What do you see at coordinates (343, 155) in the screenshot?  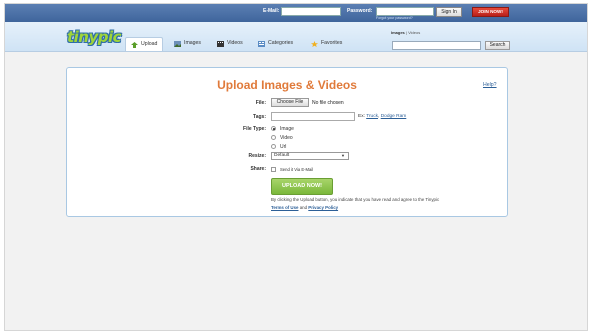 I see `chevron-down-icon: ▼` at bounding box center [343, 155].